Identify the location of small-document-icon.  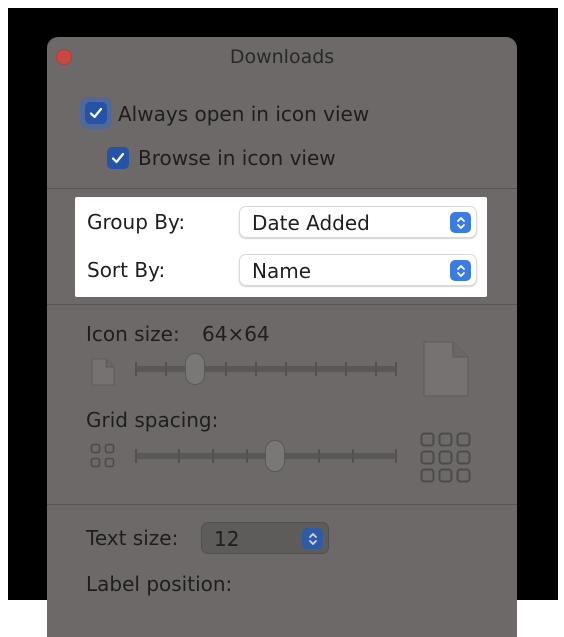
(103, 372).